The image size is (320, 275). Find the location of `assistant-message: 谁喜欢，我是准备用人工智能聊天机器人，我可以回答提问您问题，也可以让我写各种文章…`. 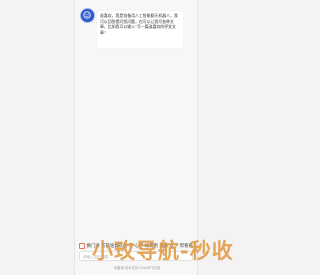

assistant-message: 谁喜欢，我是准备用人工智能聊天机器人，我可以回答提问您问题，也可以让我写各种文章… is located at coordinates (140, 29).